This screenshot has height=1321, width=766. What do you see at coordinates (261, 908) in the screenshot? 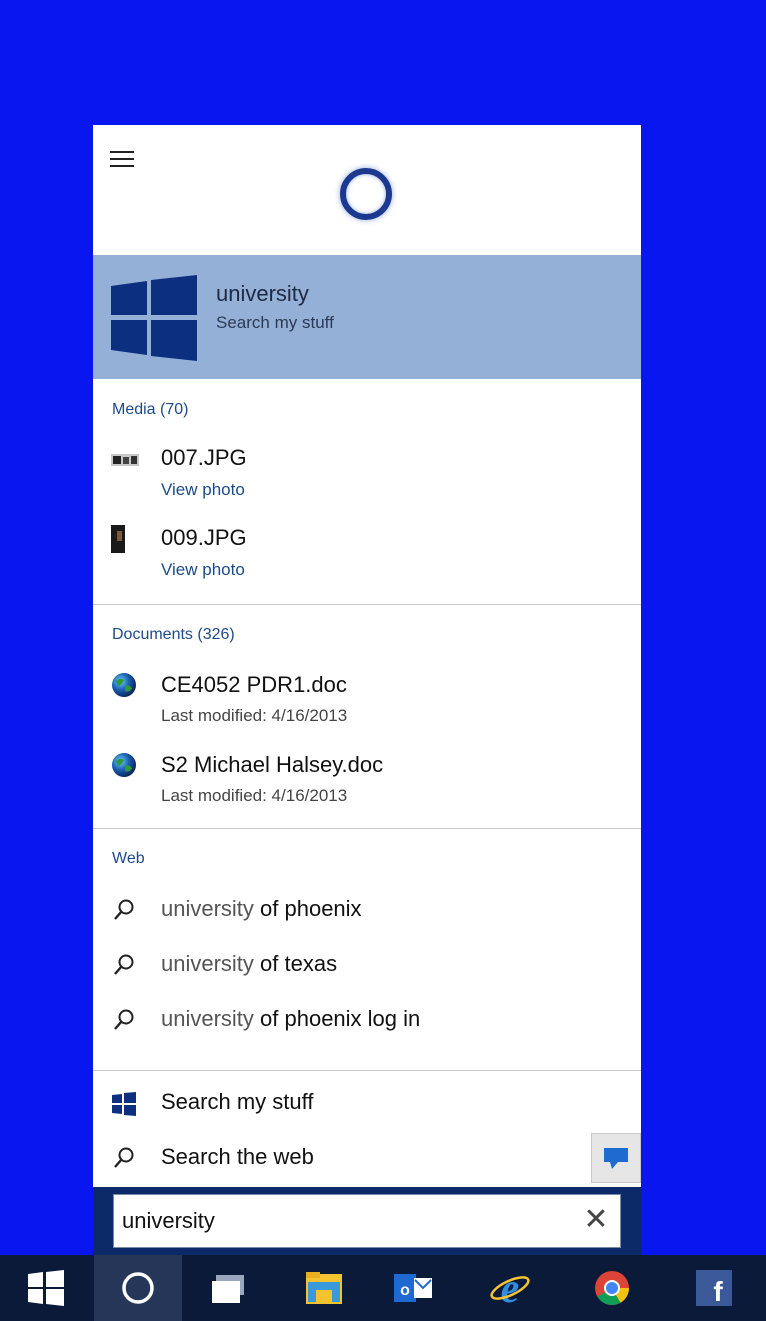
I see `web-suggestion-text: university of phoenix` at bounding box center [261, 908].